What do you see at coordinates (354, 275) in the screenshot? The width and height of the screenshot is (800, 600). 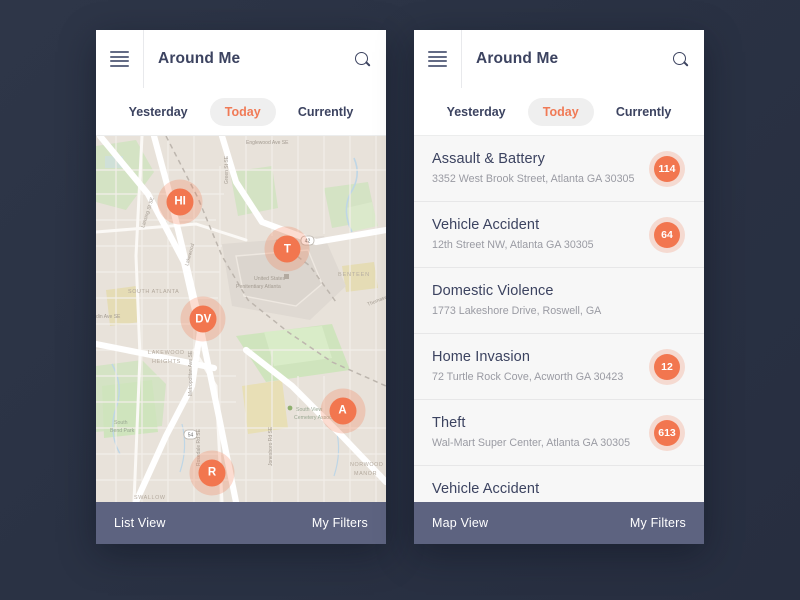 I see `svg-text: BENTEEN` at bounding box center [354, 275].